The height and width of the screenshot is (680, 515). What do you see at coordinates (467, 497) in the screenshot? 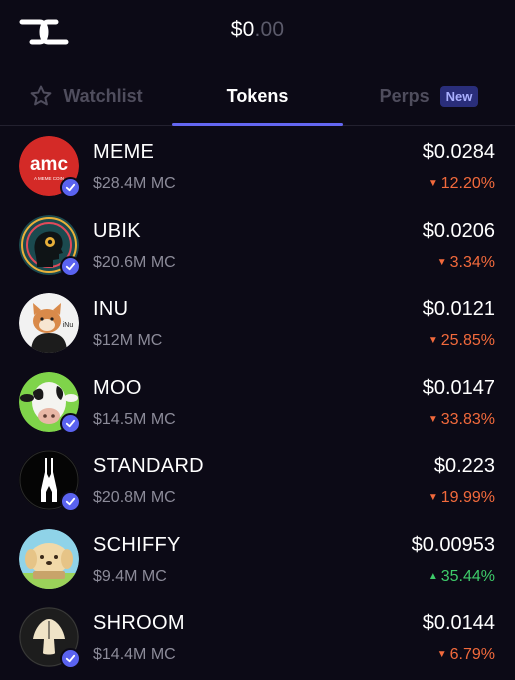
I see `token-change-value: 19.99%` at bounding box center [467, 497].